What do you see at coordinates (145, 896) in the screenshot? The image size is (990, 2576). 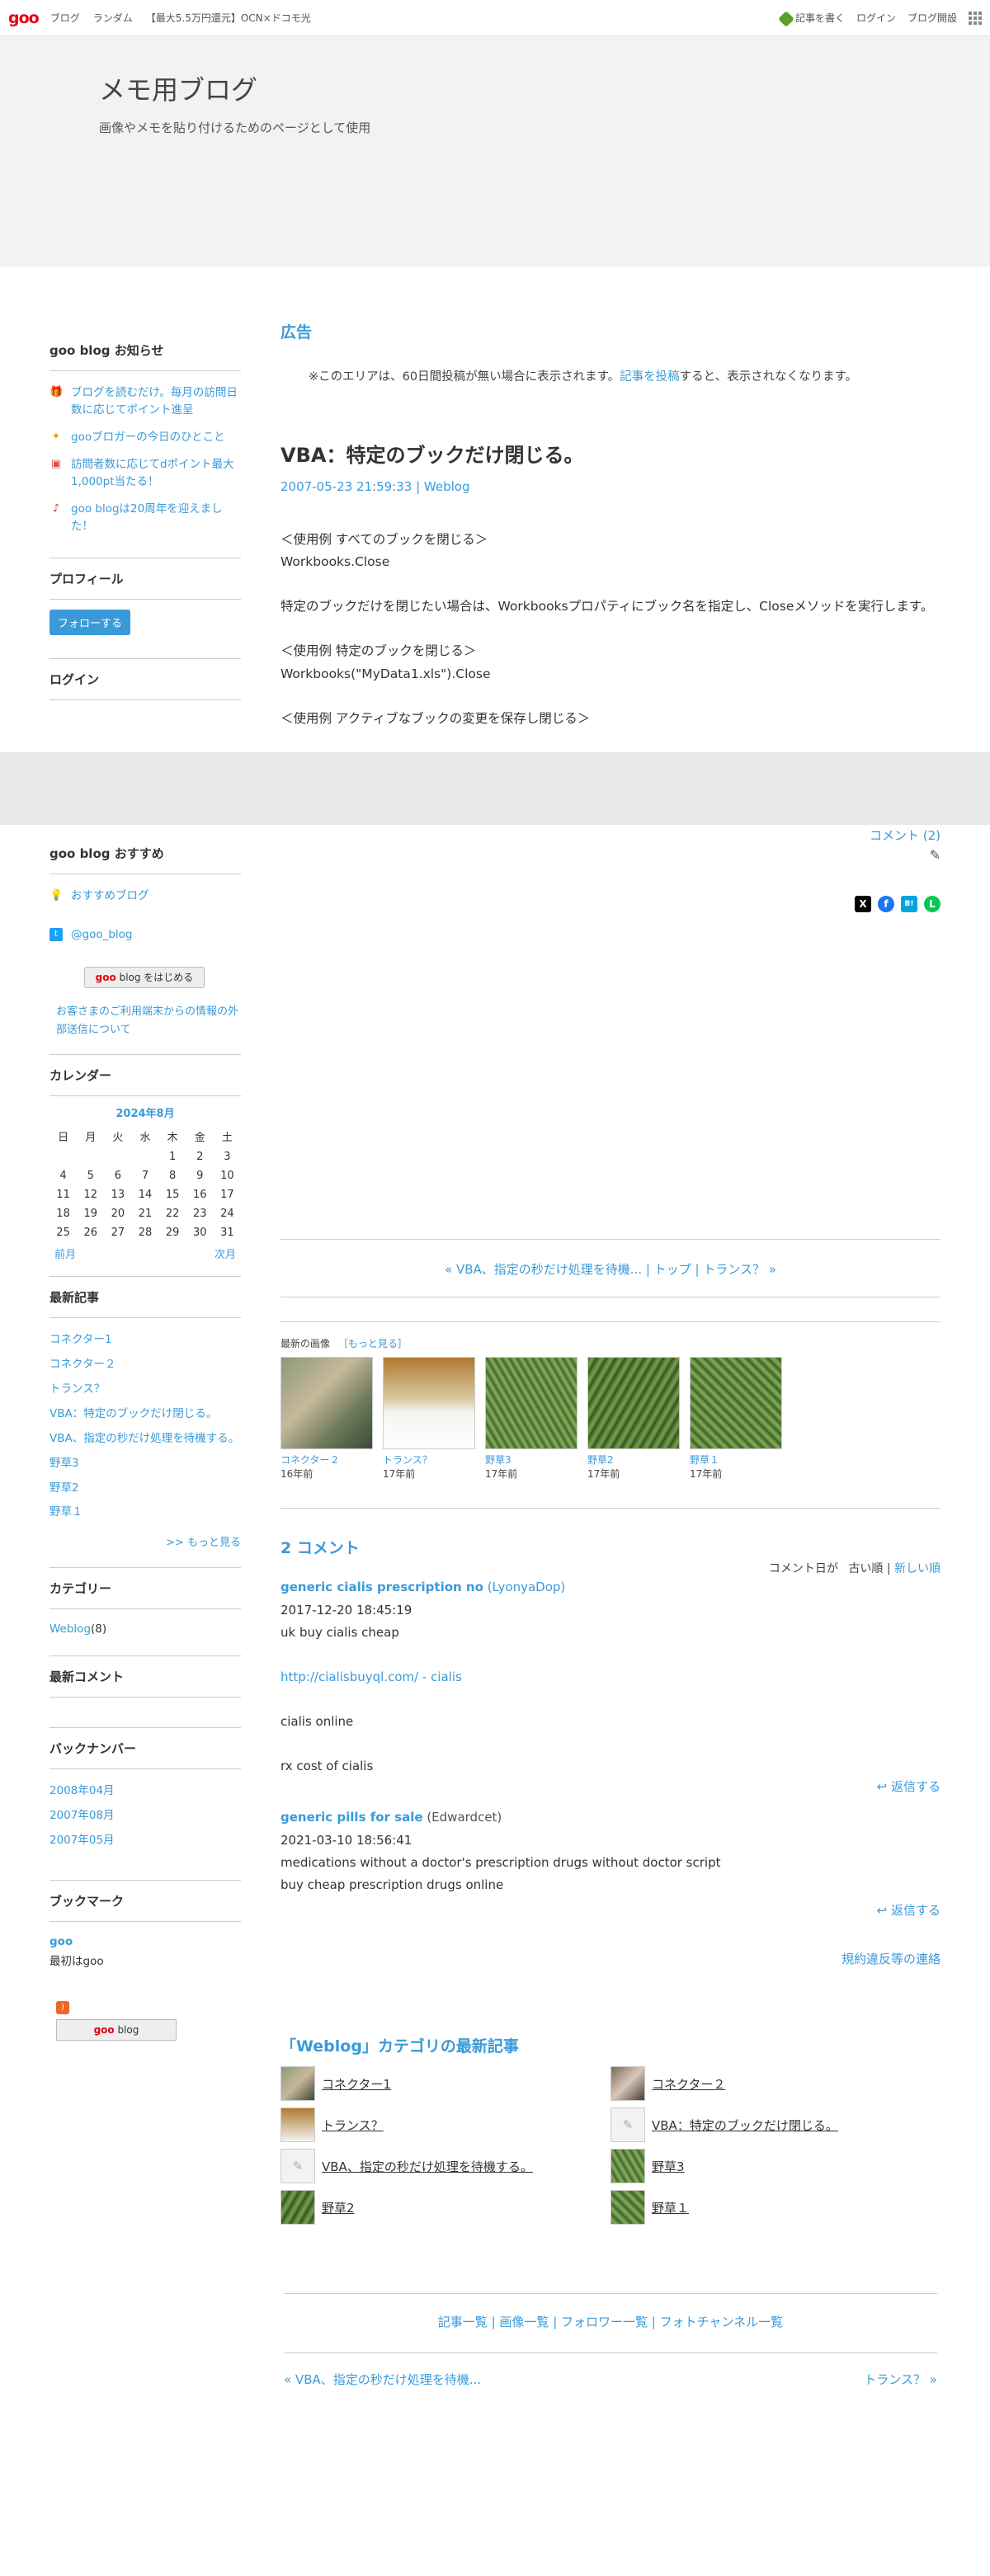 I see `recommend-blog-item: 💡 おすすめブログ` at bounding box center [145, 896].